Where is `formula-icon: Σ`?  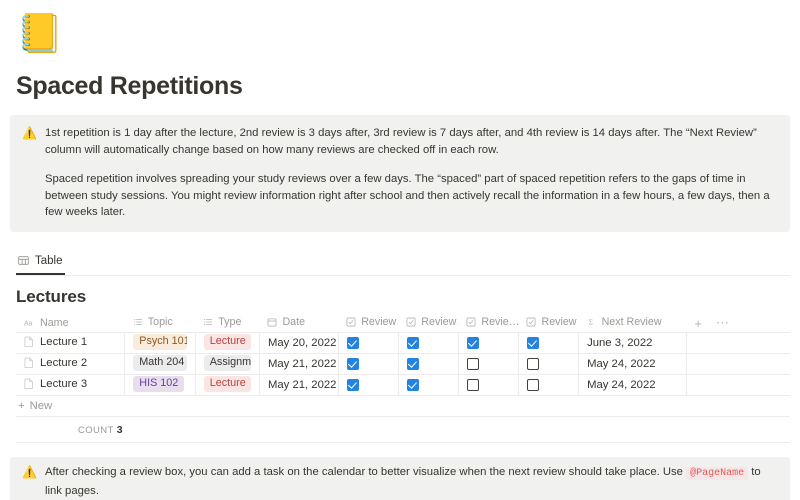 formula-icon: Σ is located at coordinates (592, 322).